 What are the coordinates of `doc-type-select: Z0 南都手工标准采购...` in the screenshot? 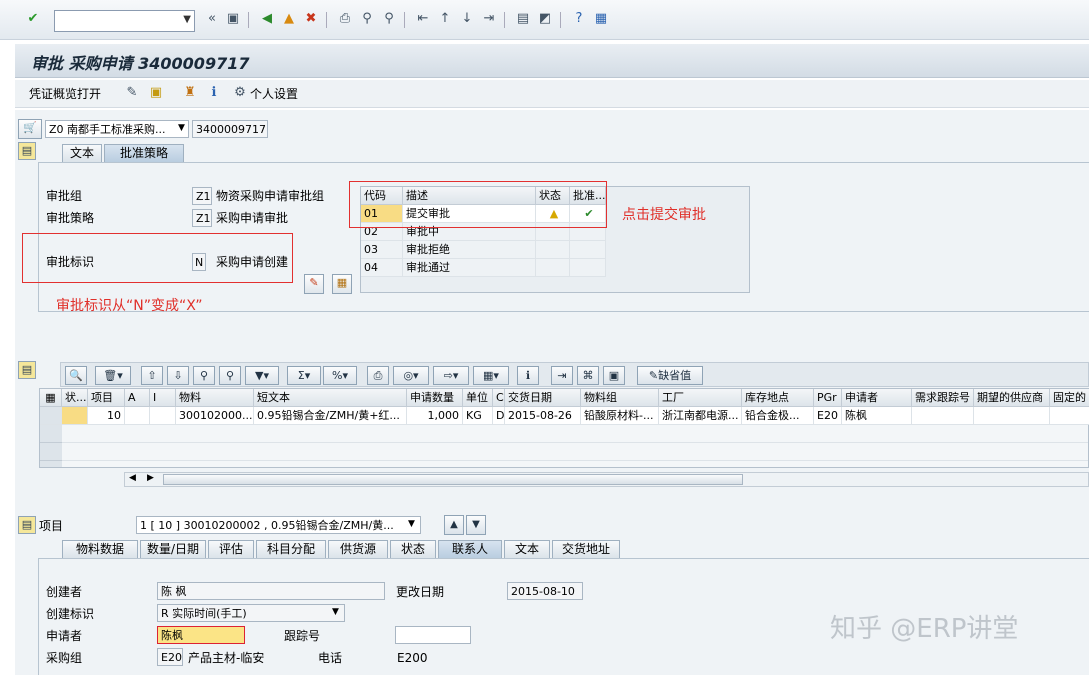 It's located at (117, 129).